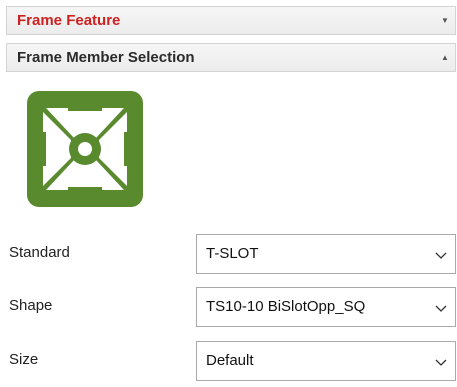  Describe the element at coordinates (286, 306) in the screenshot. I see `shape-value: TS10-10 BiSlotOpp_SQ` at that location.